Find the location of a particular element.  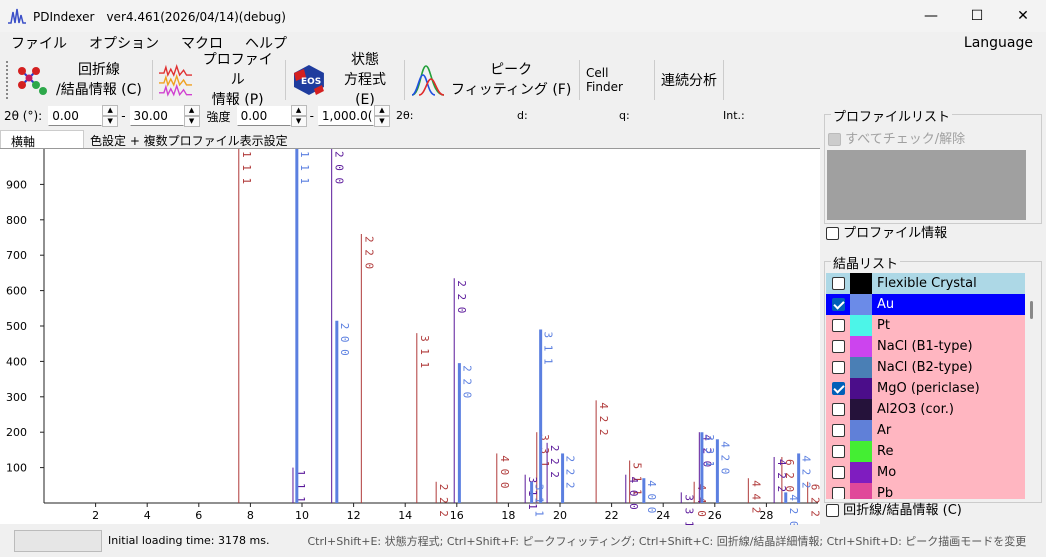

profile-info-checkbox is located at coordinates (832, 233).